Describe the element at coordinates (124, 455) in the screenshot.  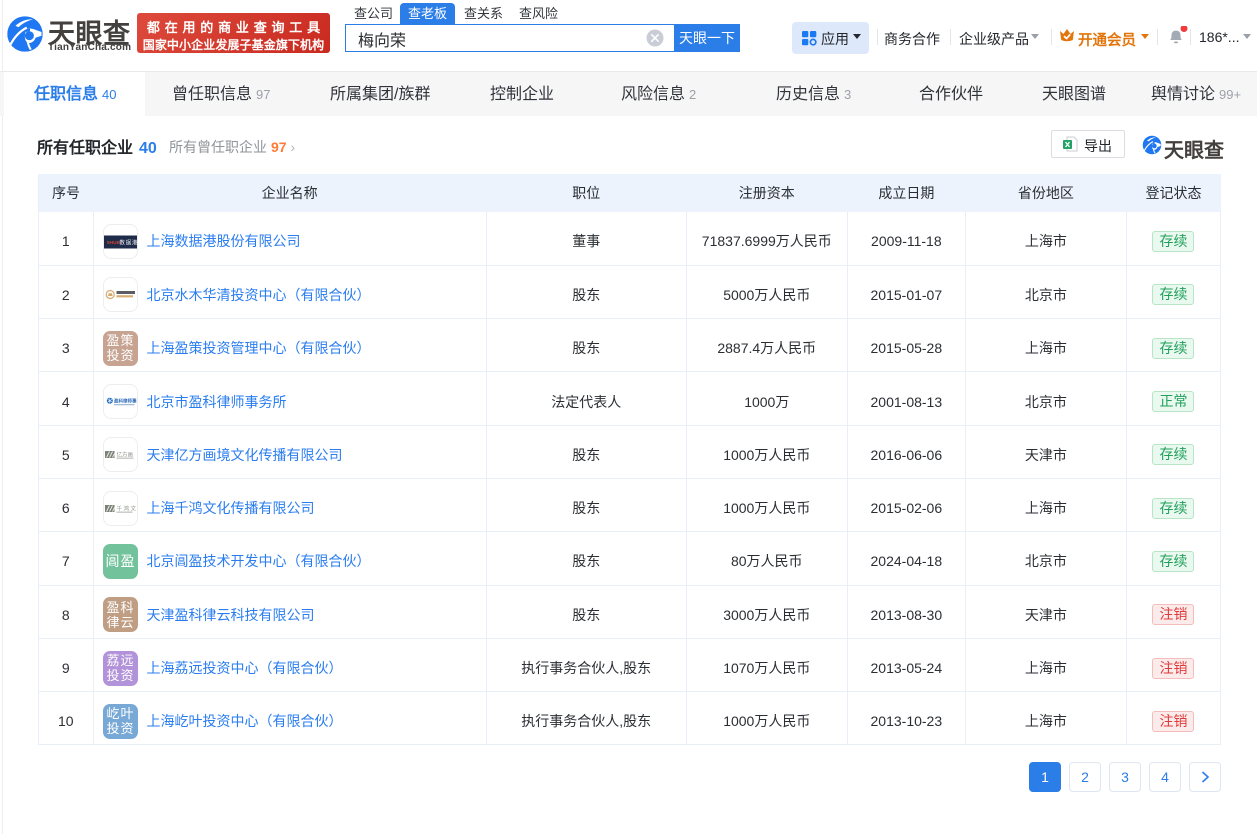
I see `svg-text: 亿方画` at that location.